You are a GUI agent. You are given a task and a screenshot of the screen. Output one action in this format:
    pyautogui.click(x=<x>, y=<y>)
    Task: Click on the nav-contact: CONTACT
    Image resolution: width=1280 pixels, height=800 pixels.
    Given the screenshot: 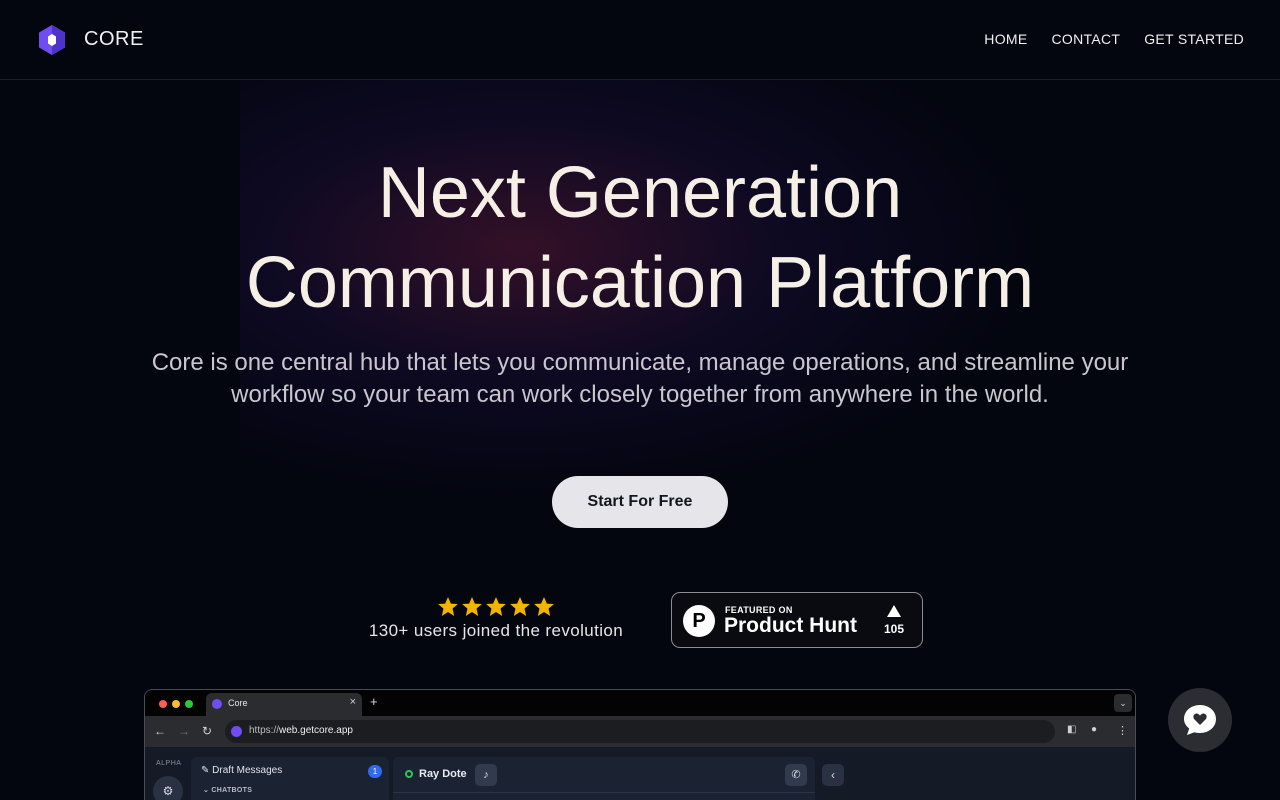 What is the action you would take?
    pyautogui.click(x=1086, y=39)
    